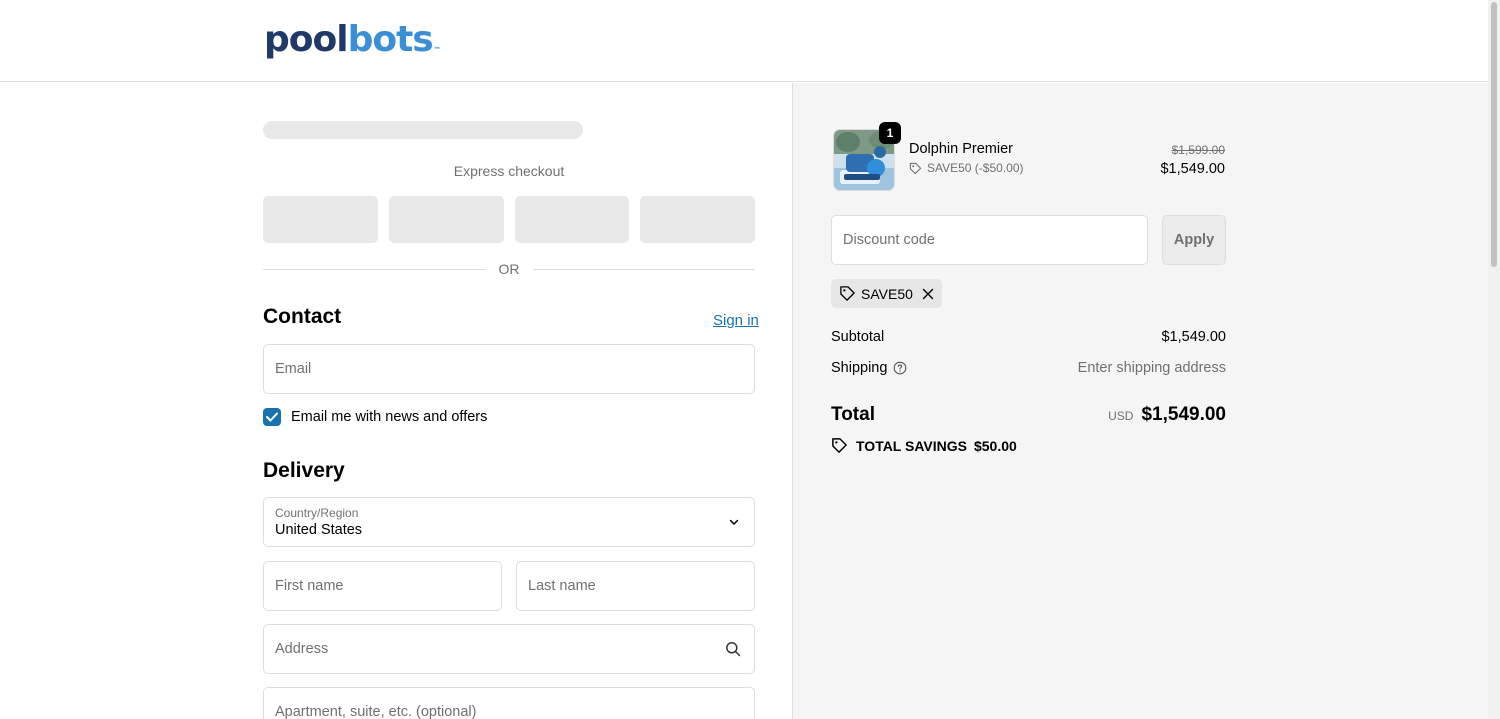  What do you see at coordinates (509, 171) in the screenshot?
I see `express-checkout-label: Express checkout` at bounding box center [509, 171].